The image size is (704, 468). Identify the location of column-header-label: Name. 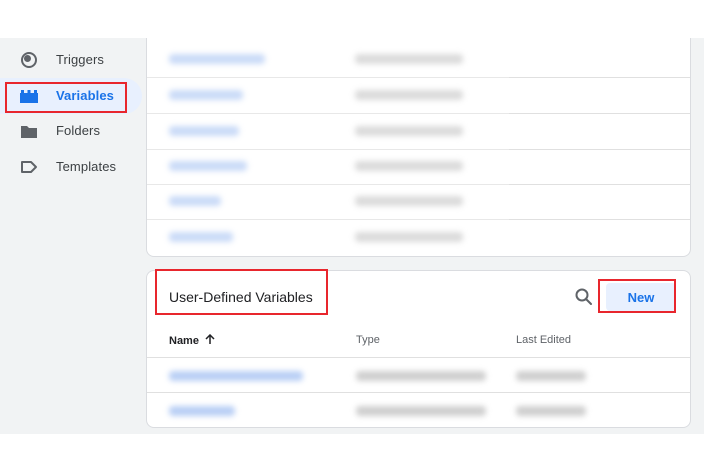
(184, 341).